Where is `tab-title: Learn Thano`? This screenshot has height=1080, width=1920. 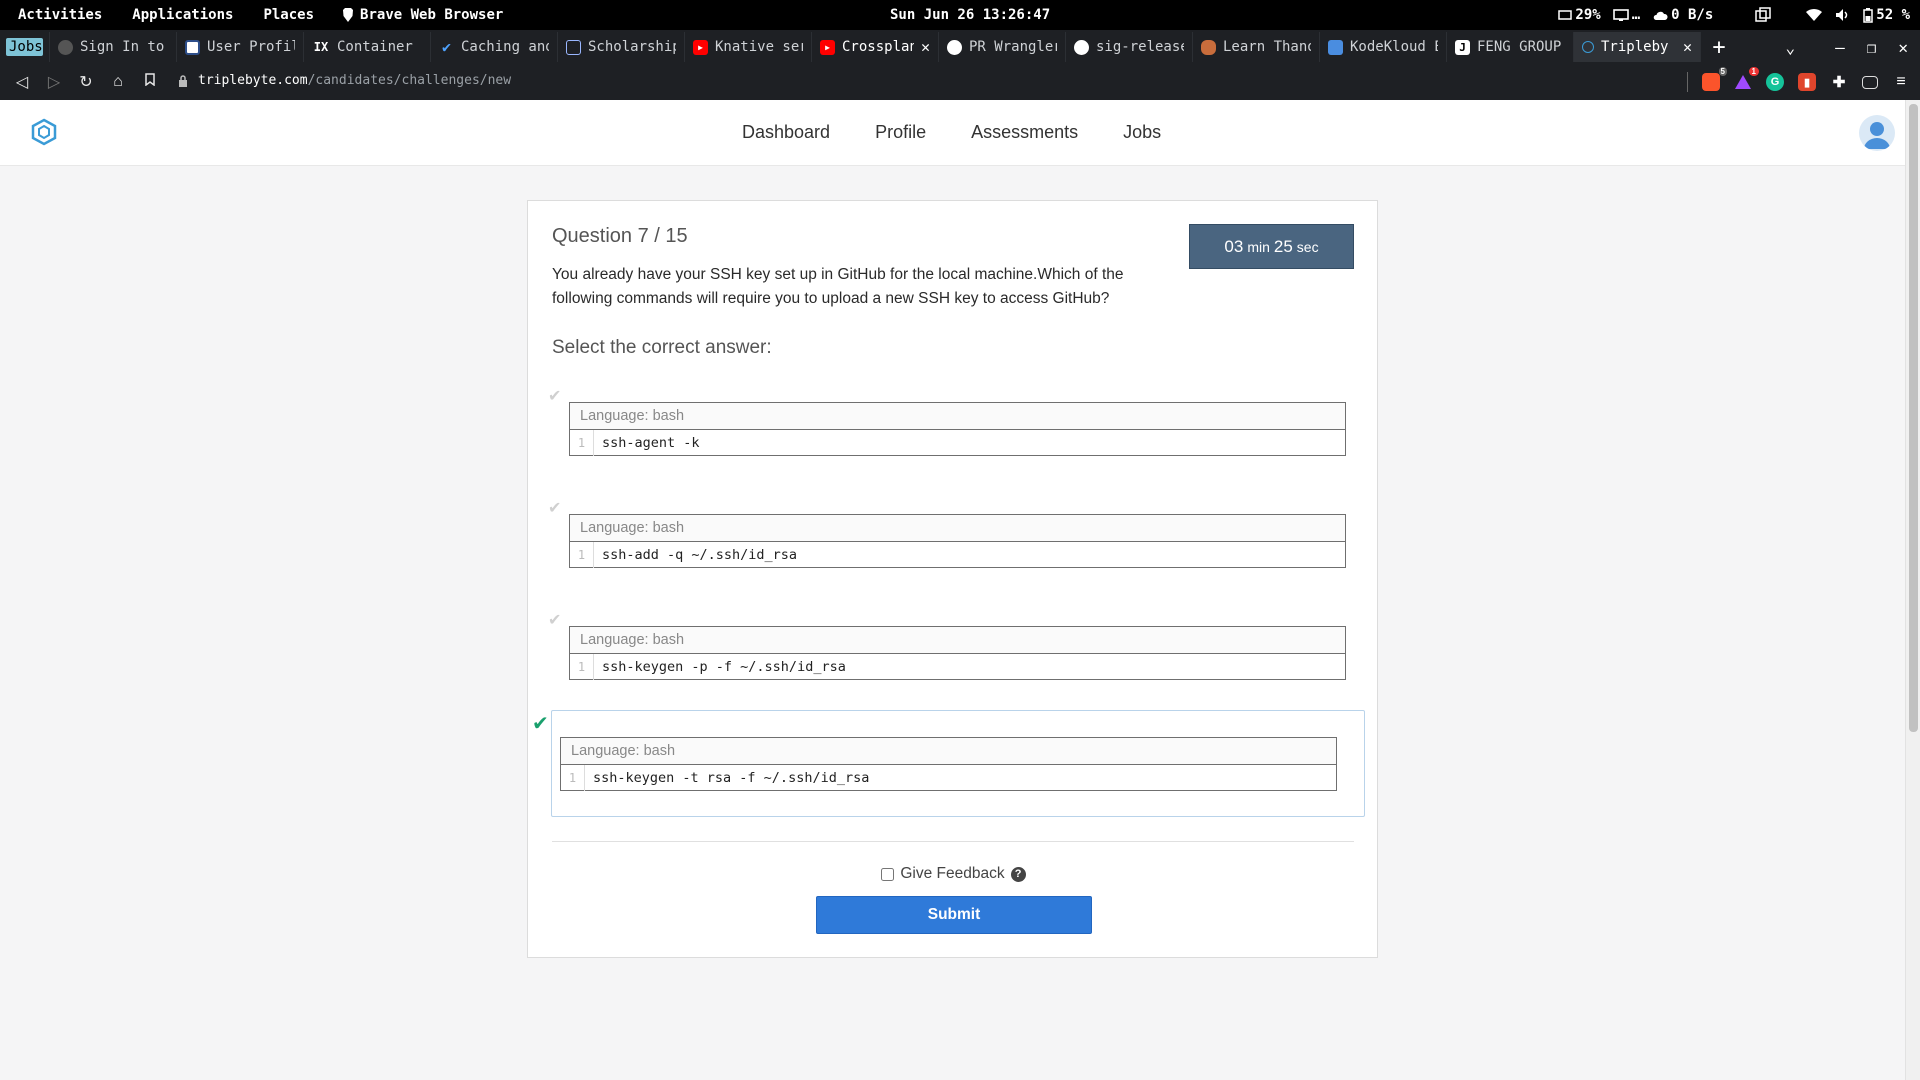 tab-title: Learn Thano is located at coordinates (1267, 47).